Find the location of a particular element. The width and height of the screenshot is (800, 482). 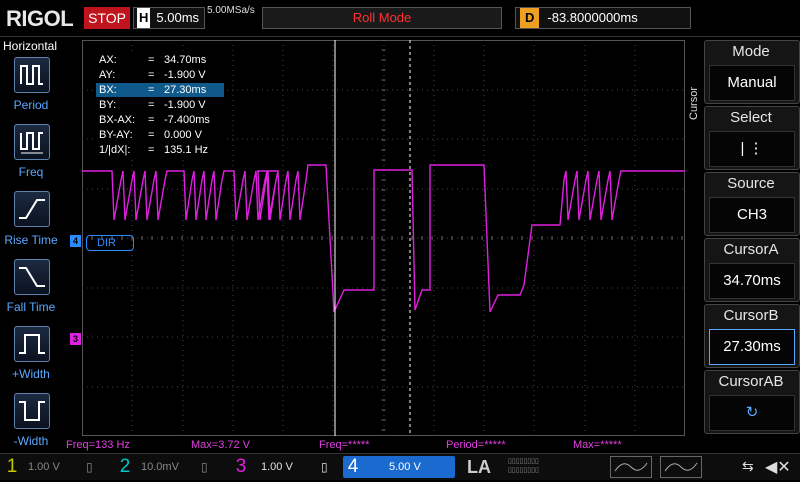

cursor-a-value: 34.70ms is located at coordinates (752, 281).